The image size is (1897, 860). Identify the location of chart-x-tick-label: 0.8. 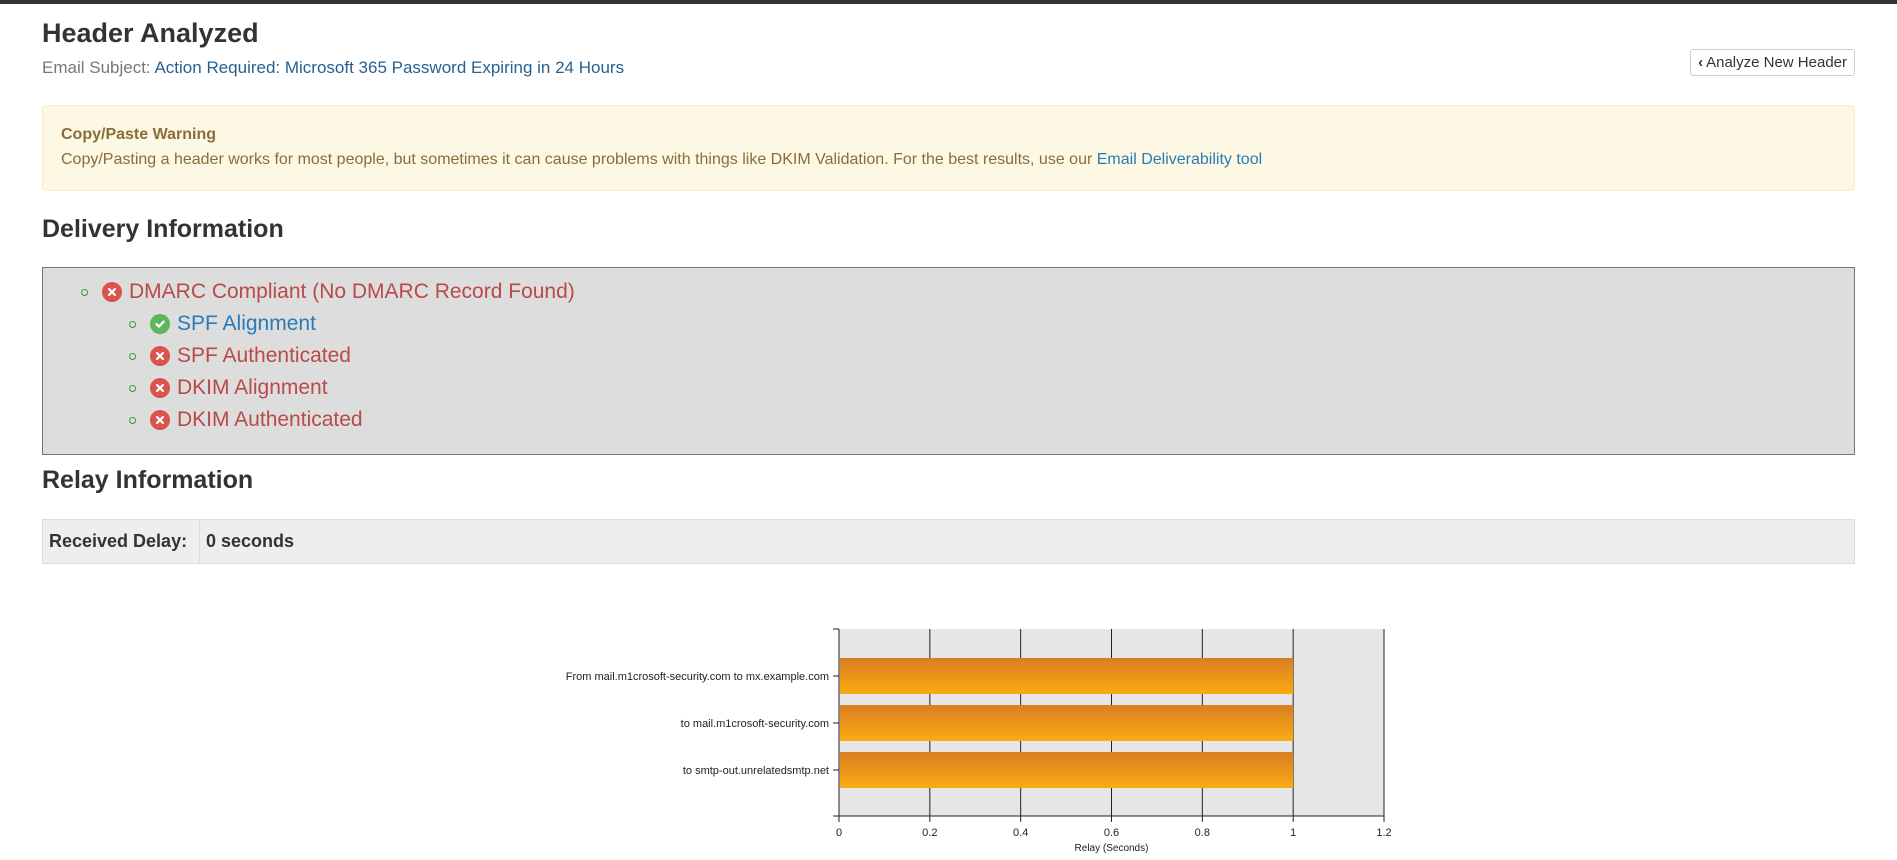
(1202, 833).